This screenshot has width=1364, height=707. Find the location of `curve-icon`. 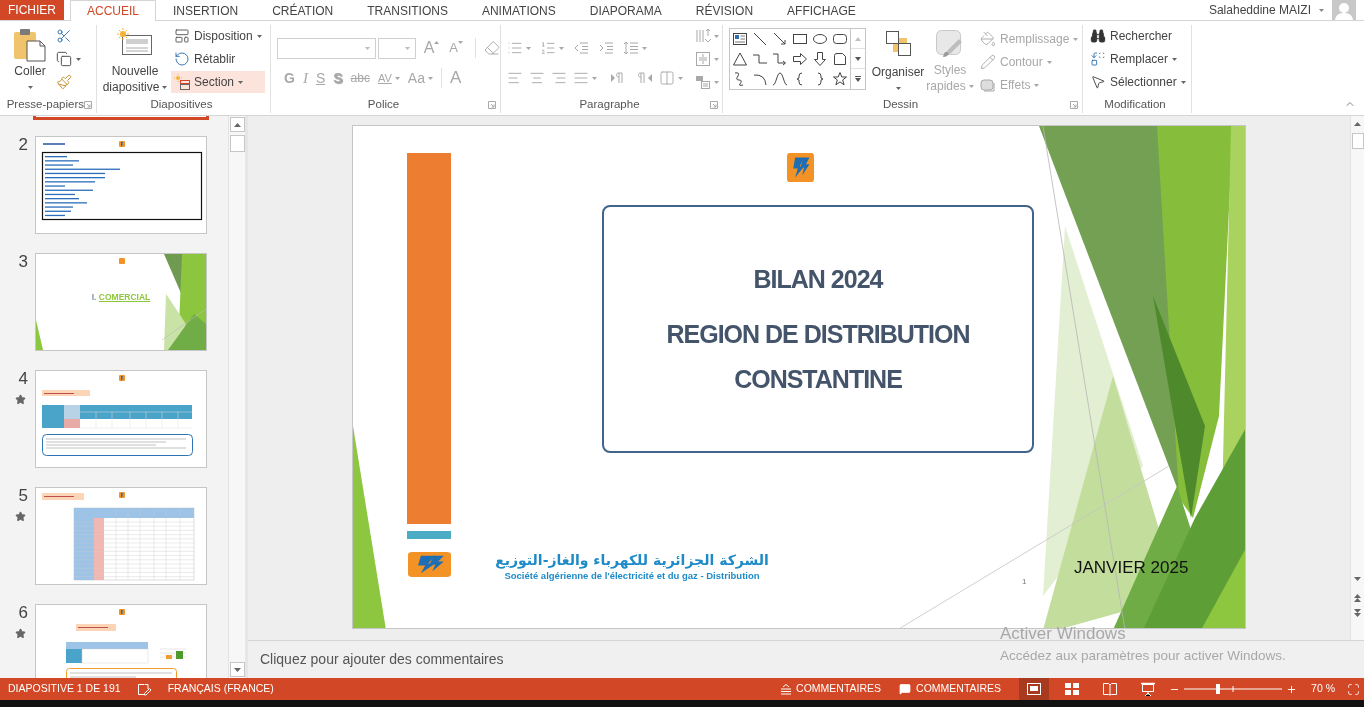

curve-icon is located at coordinates (780, 79).